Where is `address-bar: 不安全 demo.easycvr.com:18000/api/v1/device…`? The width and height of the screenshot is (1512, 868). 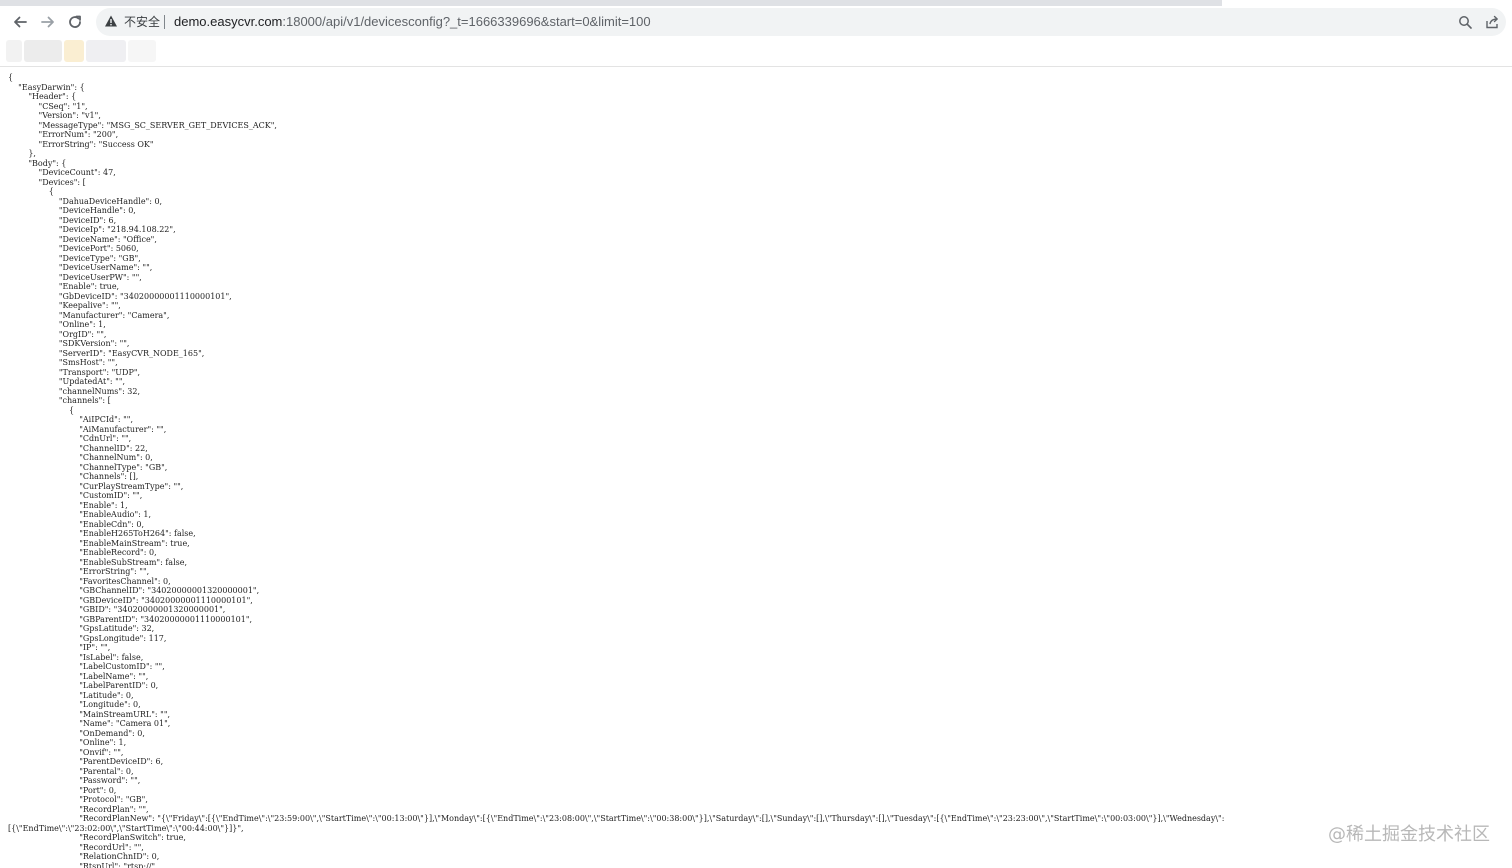
address-bar: 不安全 demo.easycvr.com:18000/api/v1/device… is located at coordinates (801, 22).